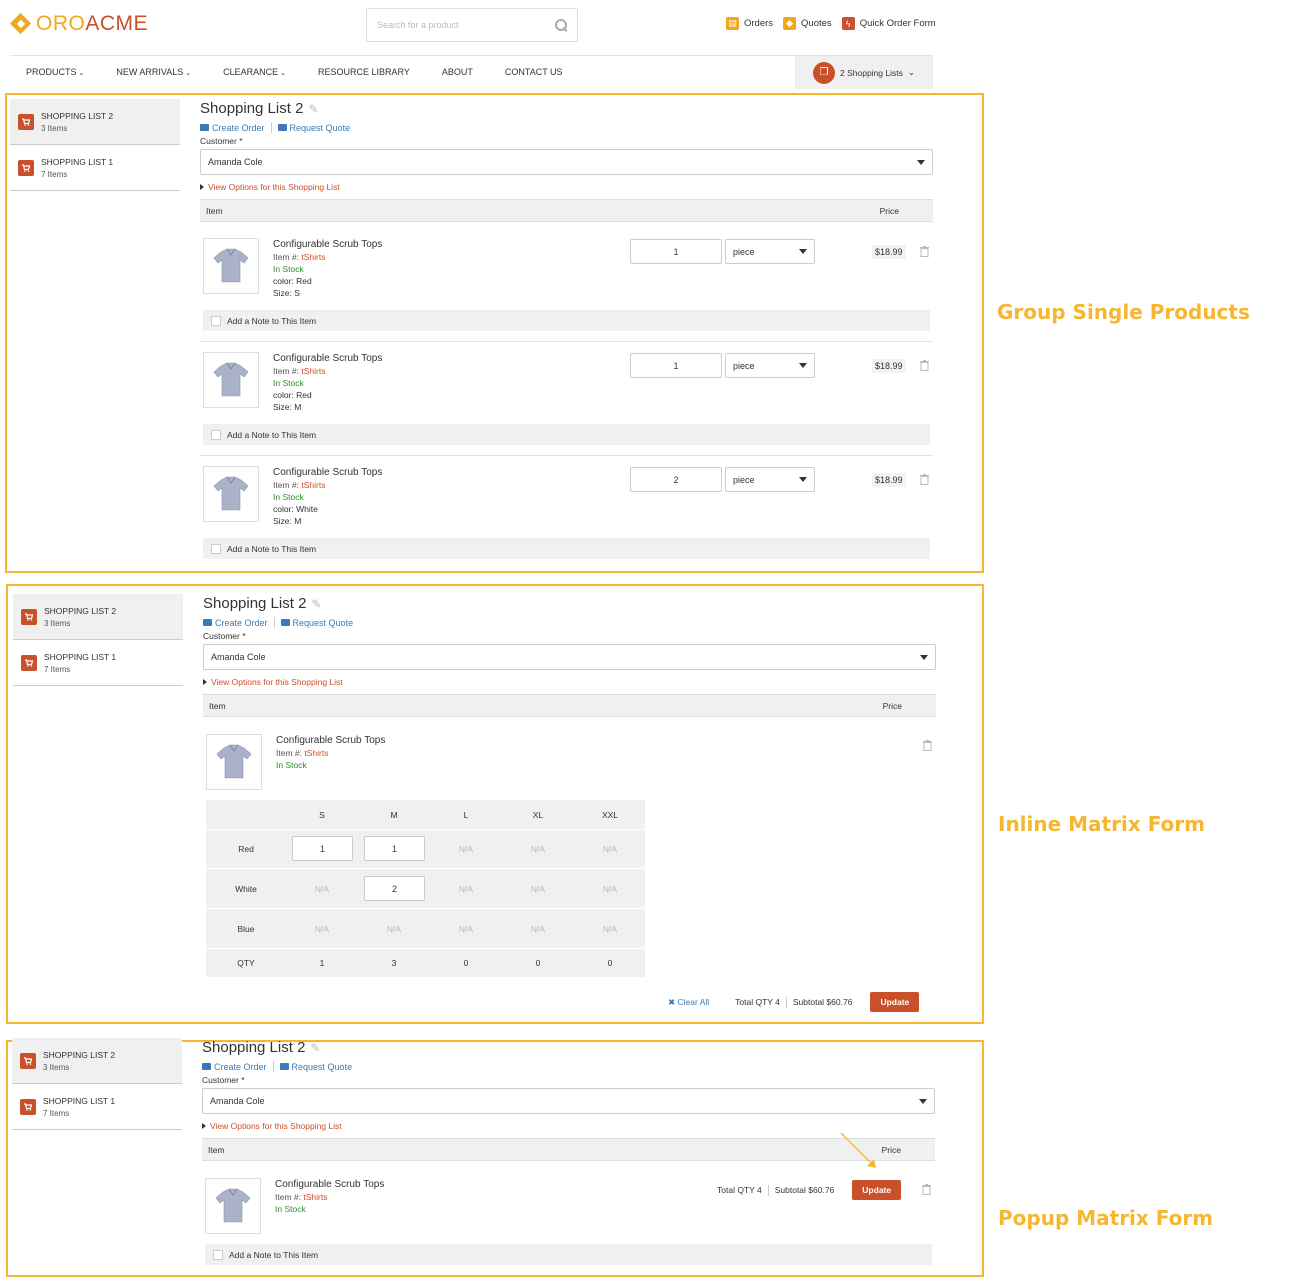  Describe the element at coordinates (322, 963) in the screenshot. I see `matrix-qty-total: 1` at that location.